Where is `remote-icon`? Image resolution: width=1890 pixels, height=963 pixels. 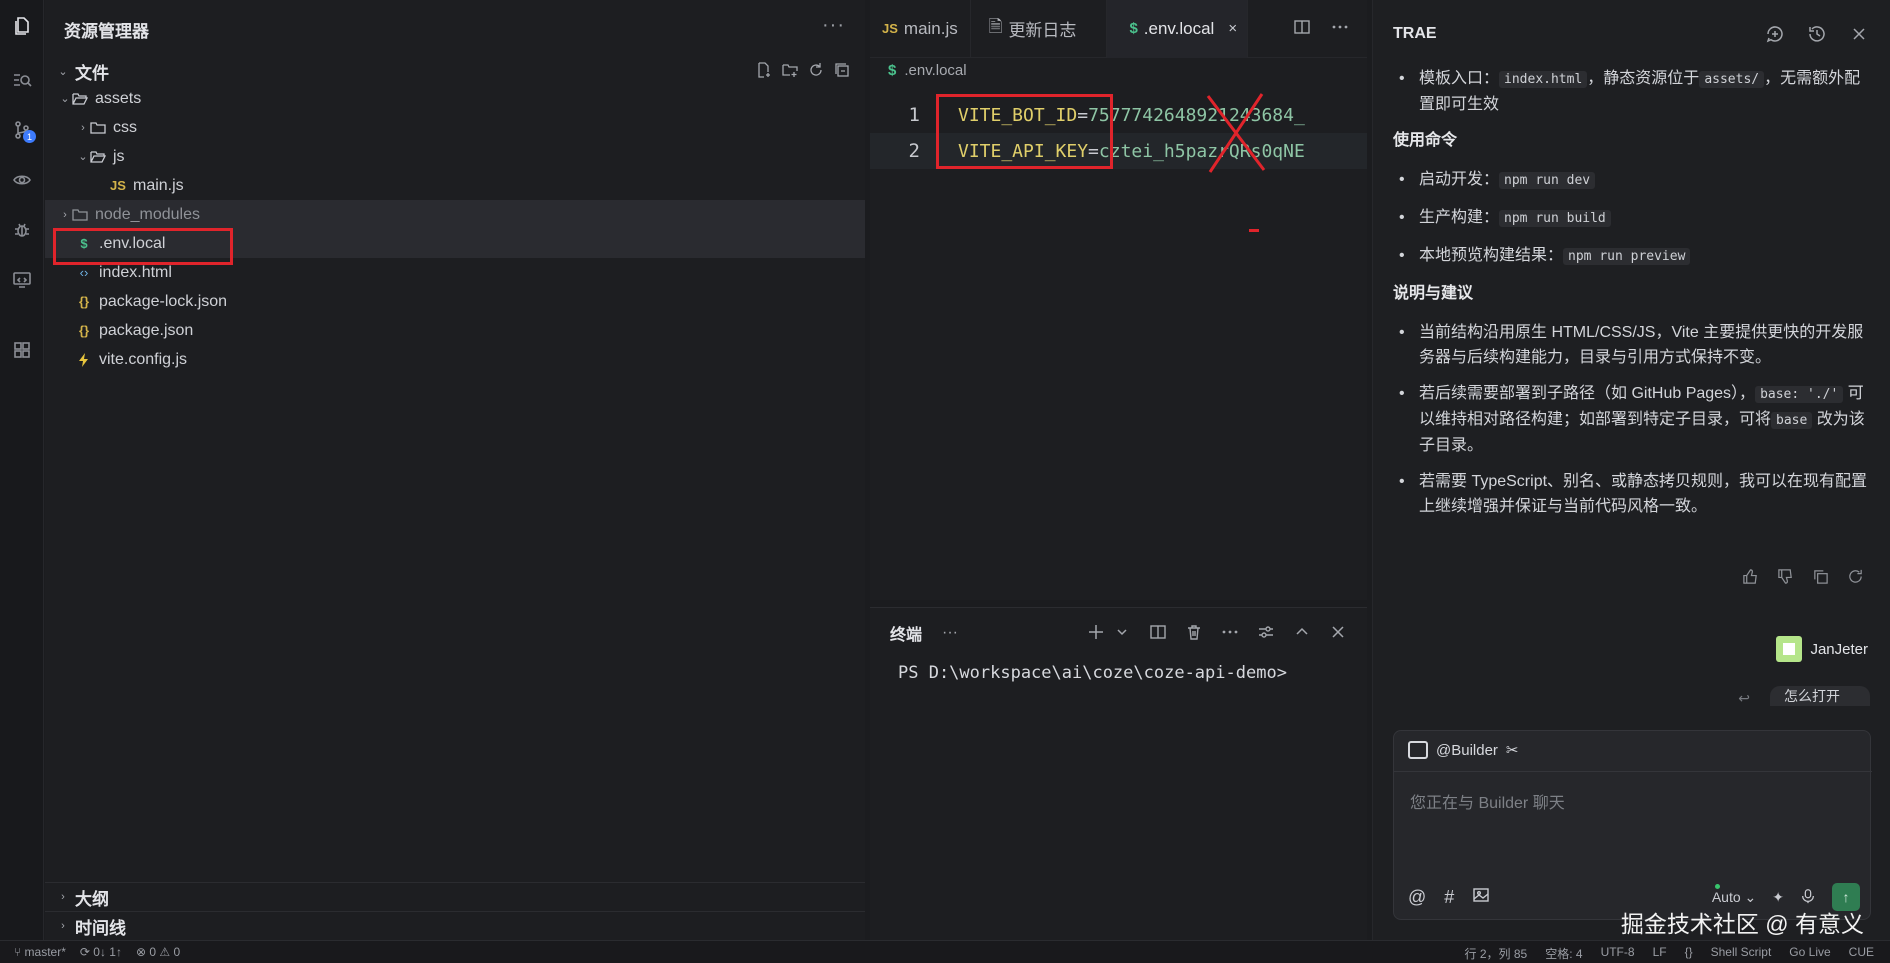
remote-icon is located at coordinates (22, 280).